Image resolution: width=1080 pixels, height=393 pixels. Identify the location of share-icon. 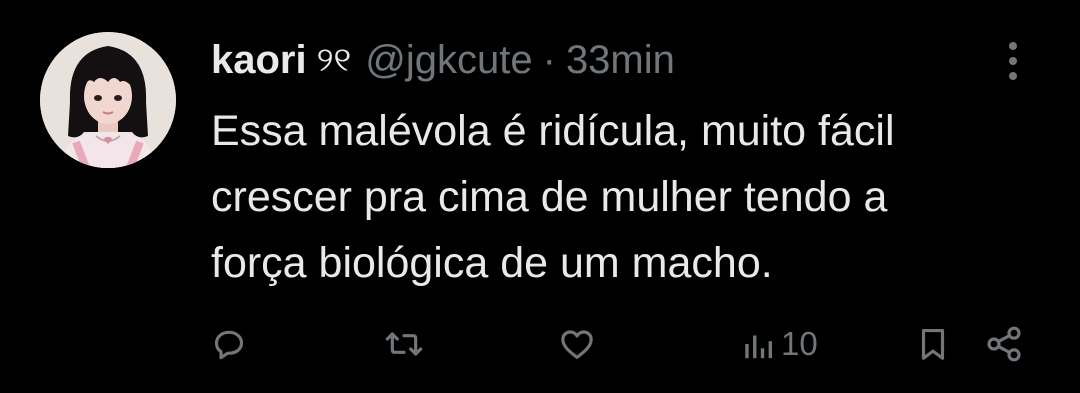
(1004, 344).